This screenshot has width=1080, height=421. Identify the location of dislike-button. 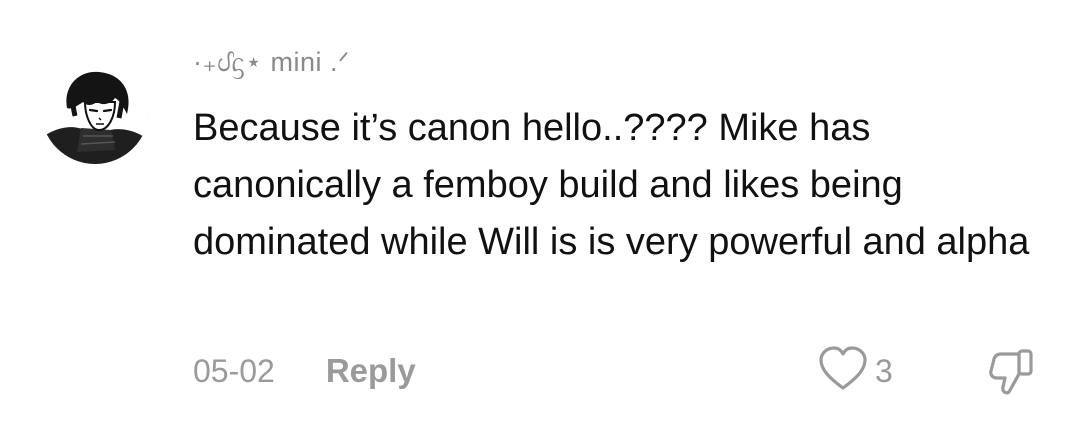
(1011, 372).